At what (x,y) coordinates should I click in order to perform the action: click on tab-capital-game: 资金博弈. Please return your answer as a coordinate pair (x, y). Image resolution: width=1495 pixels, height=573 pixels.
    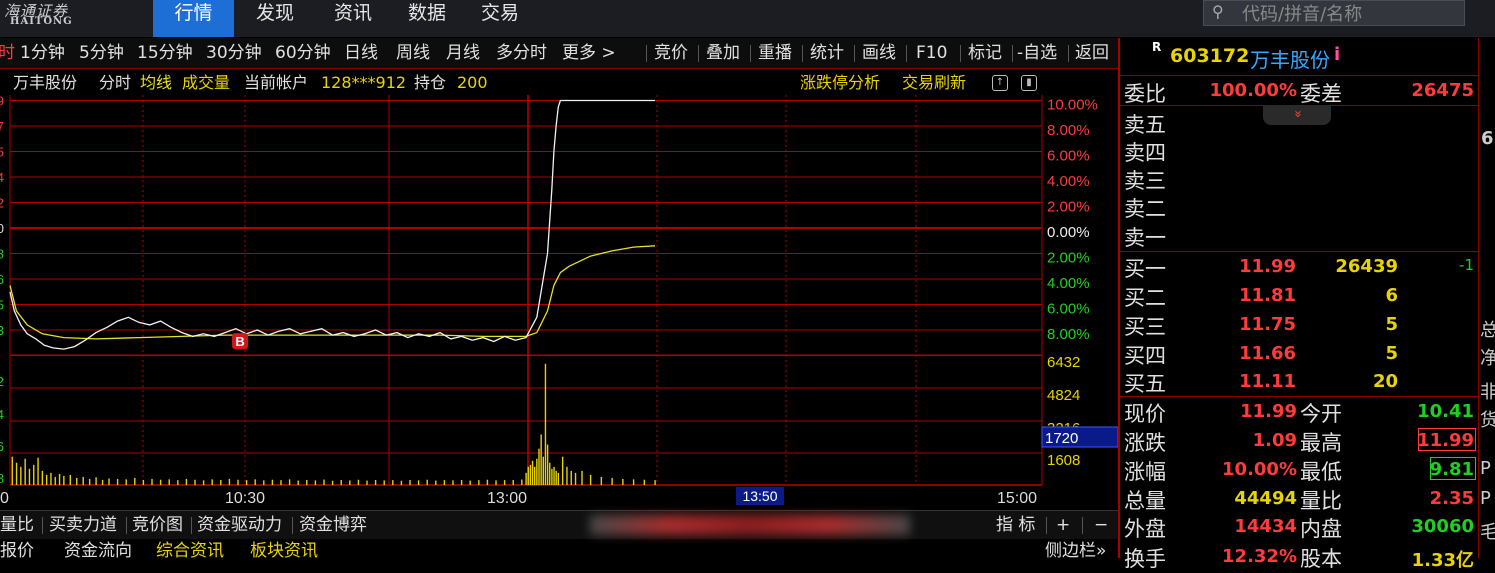
    Looking at the image, I should click on (333, 525).